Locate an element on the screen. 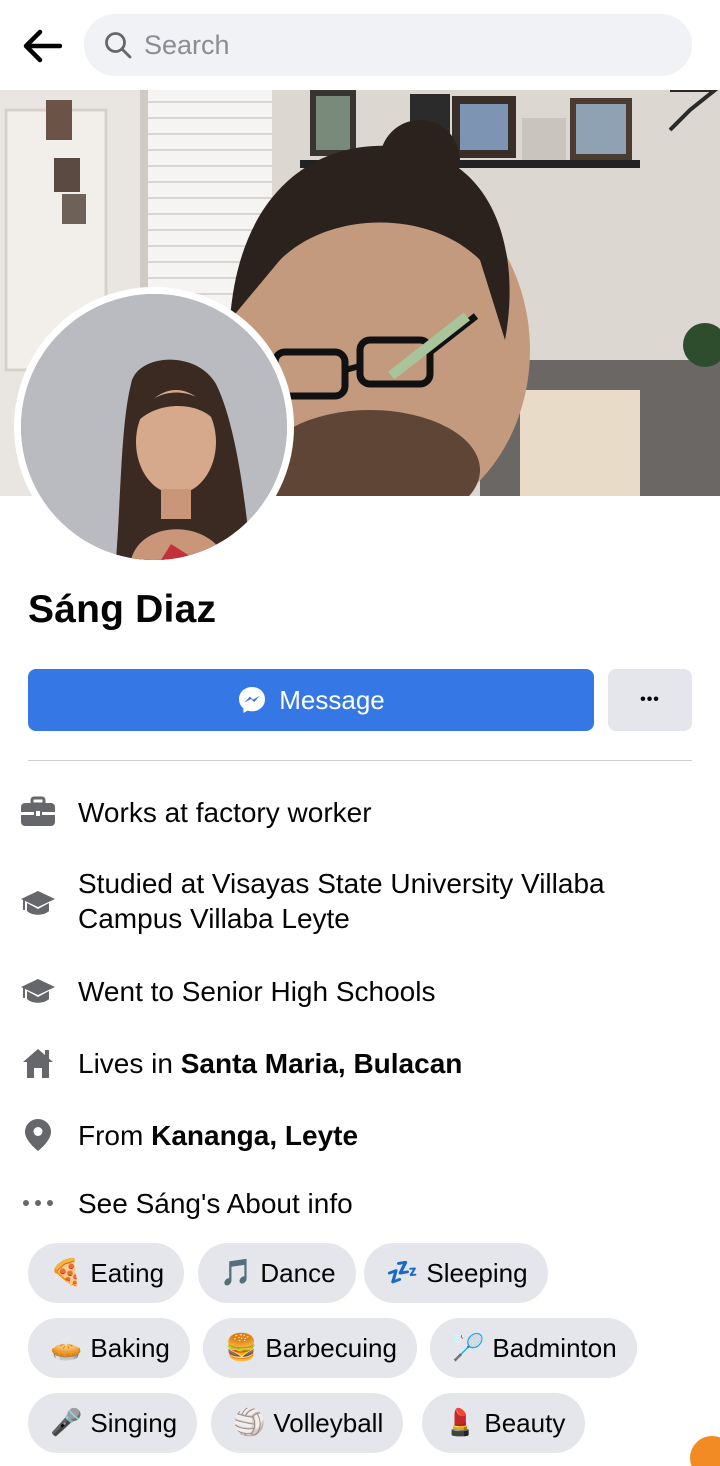 Image resolution: width=720 pixels, height=1466 pixels. info-work: Works at factory worker is located at coordinates (360, 812).